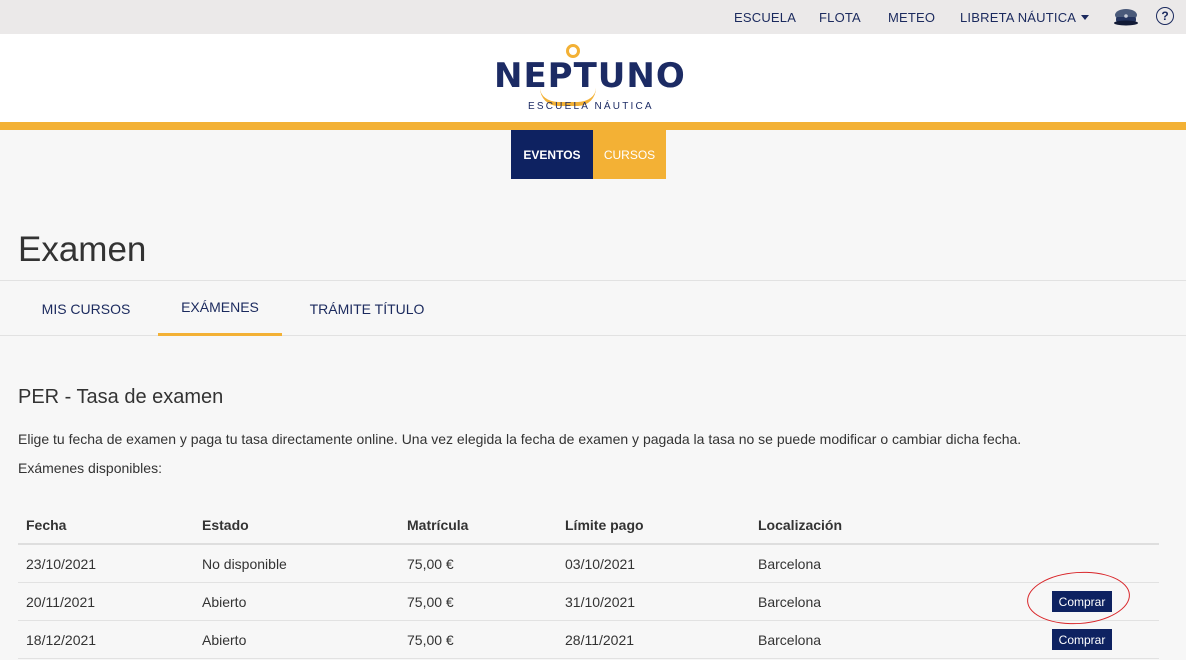  Describe the element at coordinates (604, 524) in the screenshot. I see `header-limite-pago: Límite pago` at that location.